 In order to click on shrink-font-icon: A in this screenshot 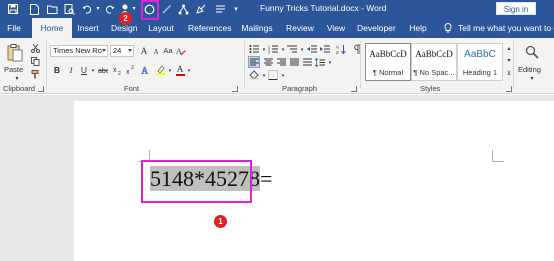, I will do `click(156, 52)`.